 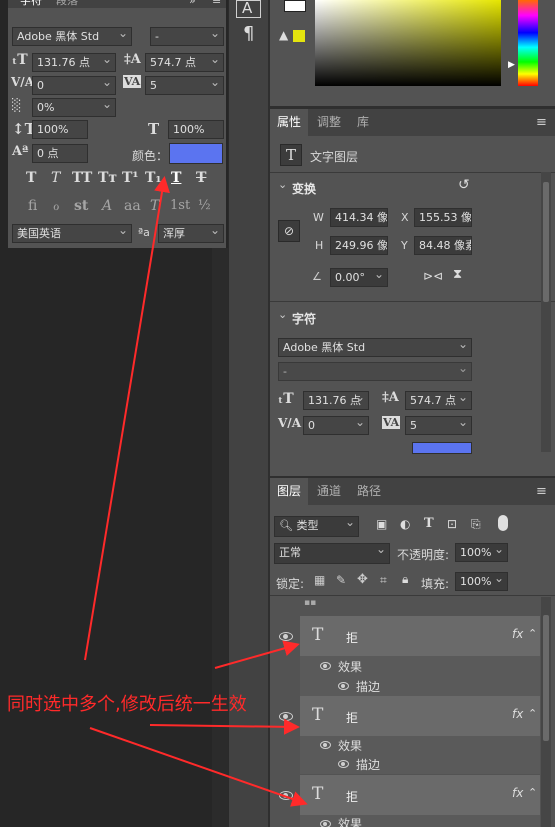 I want to click on arrow-to-color-swatch, so click(x=127, y=418).